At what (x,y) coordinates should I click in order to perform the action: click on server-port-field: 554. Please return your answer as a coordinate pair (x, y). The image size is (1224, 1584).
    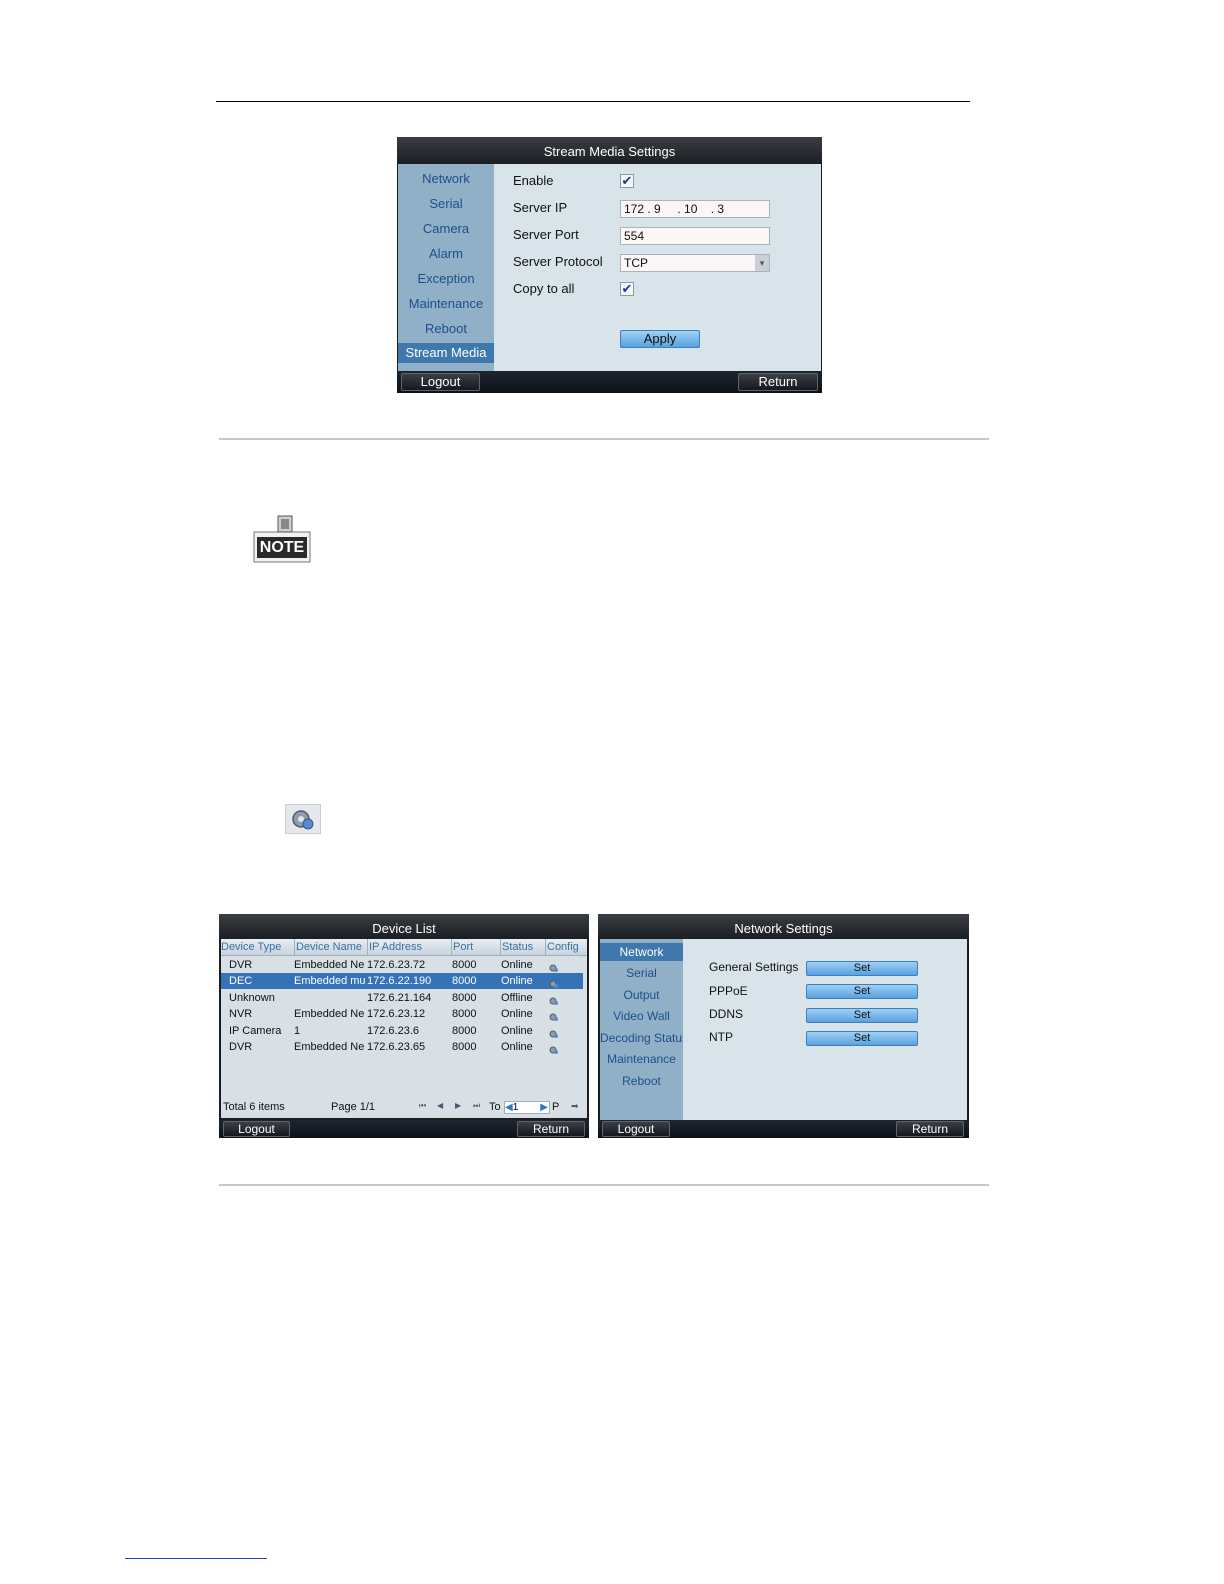
    Looking at the image, I should click on (695, 236).